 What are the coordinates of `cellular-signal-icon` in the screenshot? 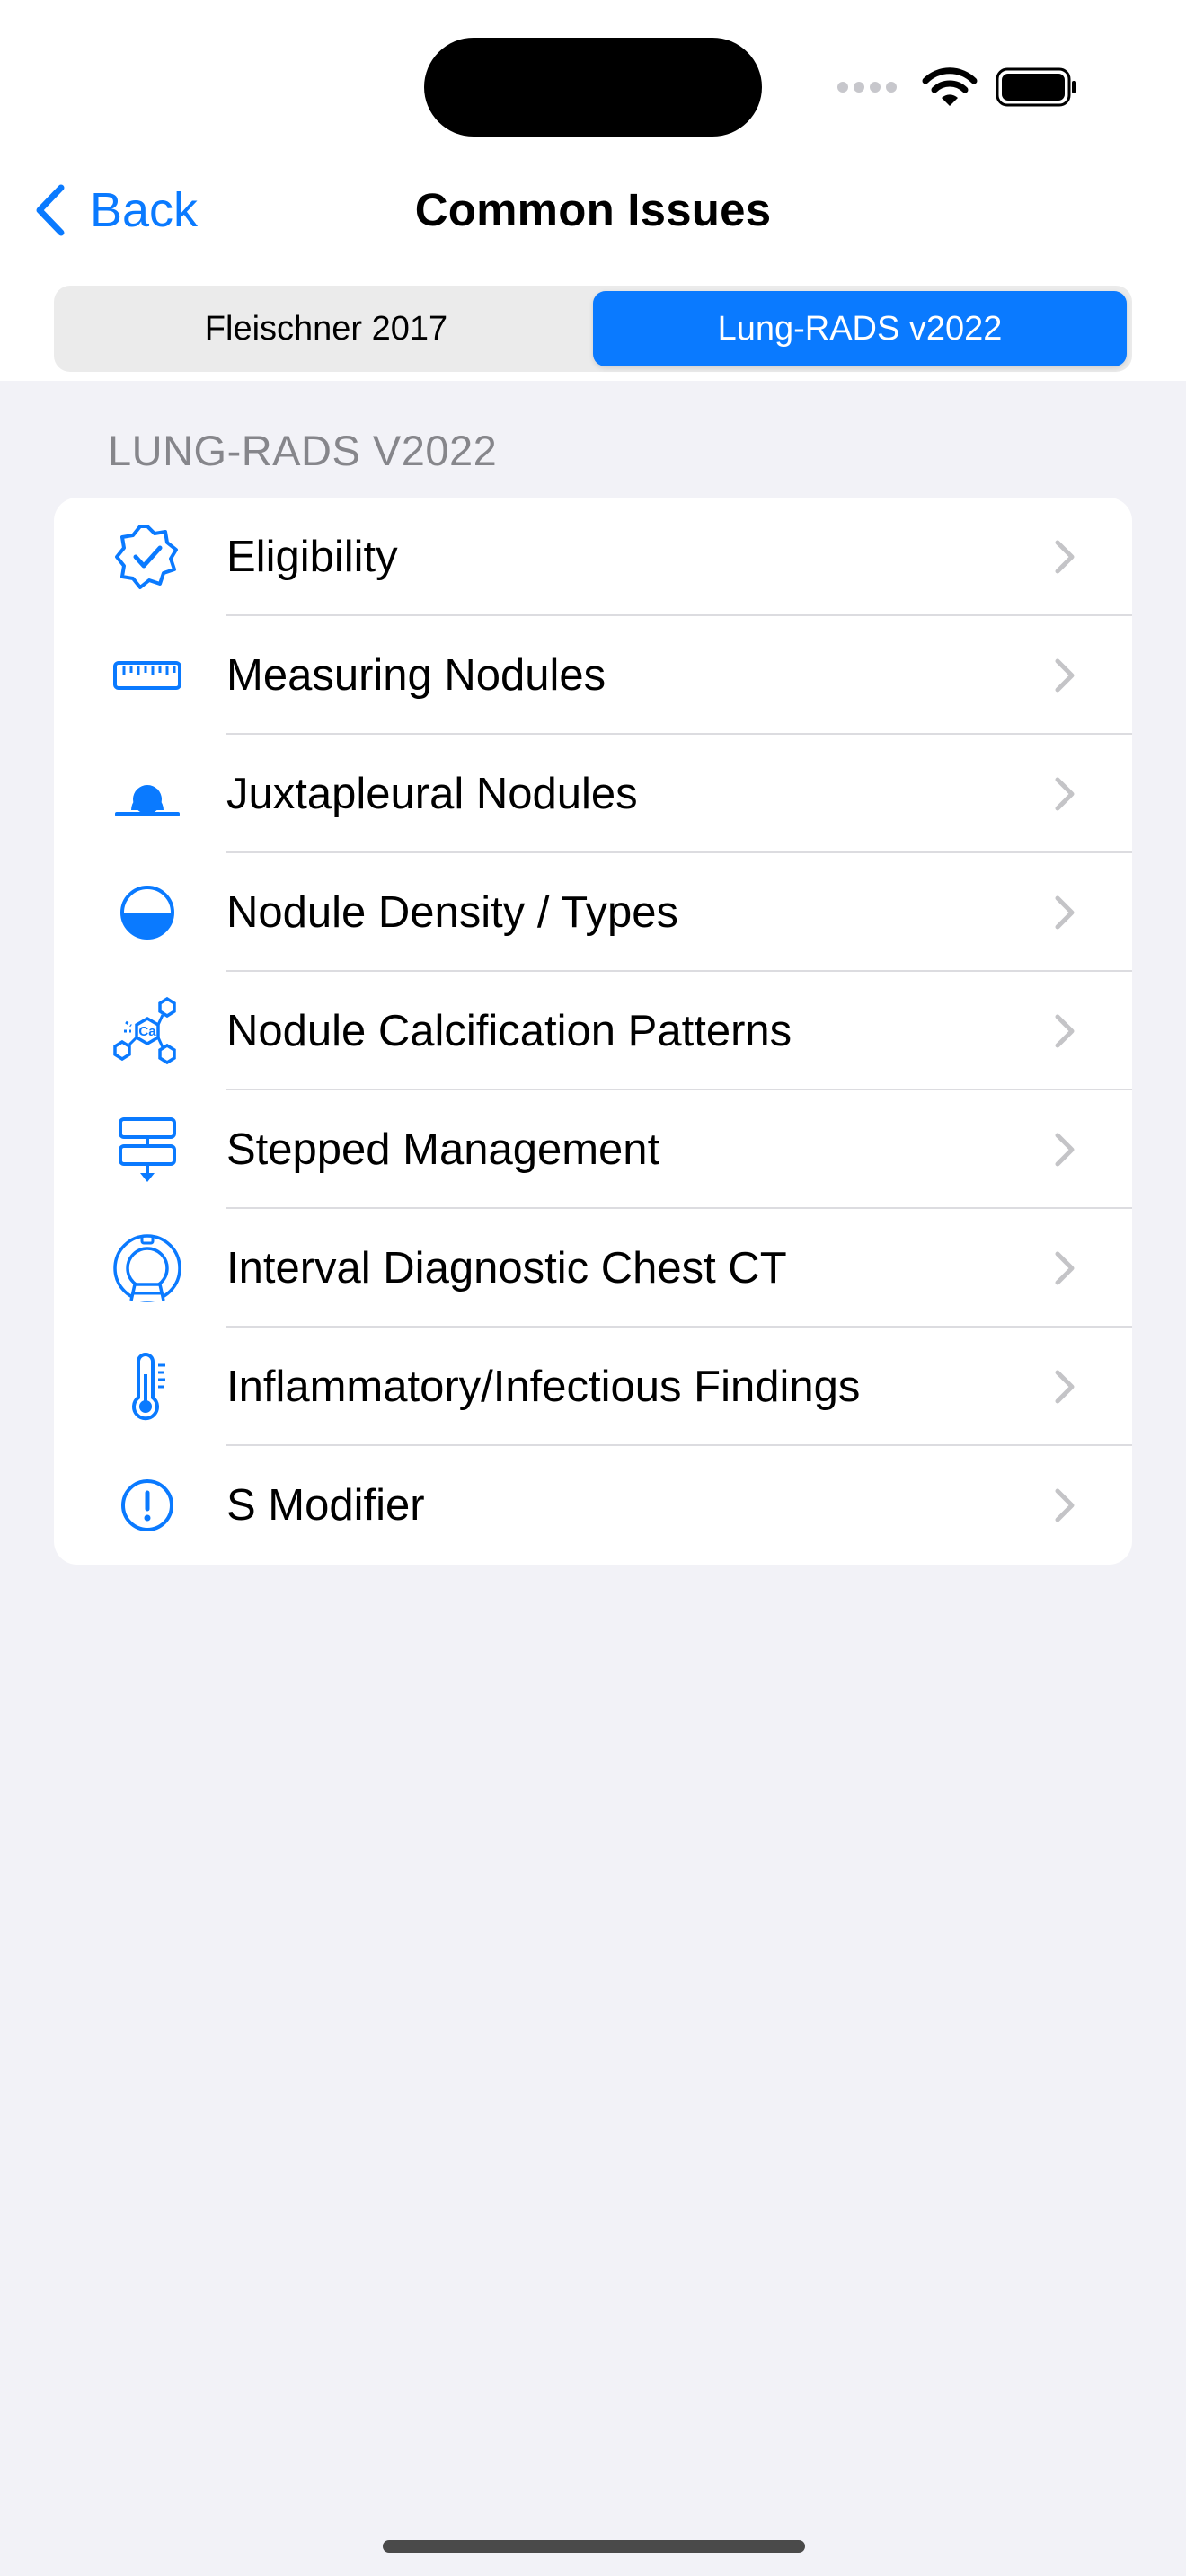 It's located at (867, 87).